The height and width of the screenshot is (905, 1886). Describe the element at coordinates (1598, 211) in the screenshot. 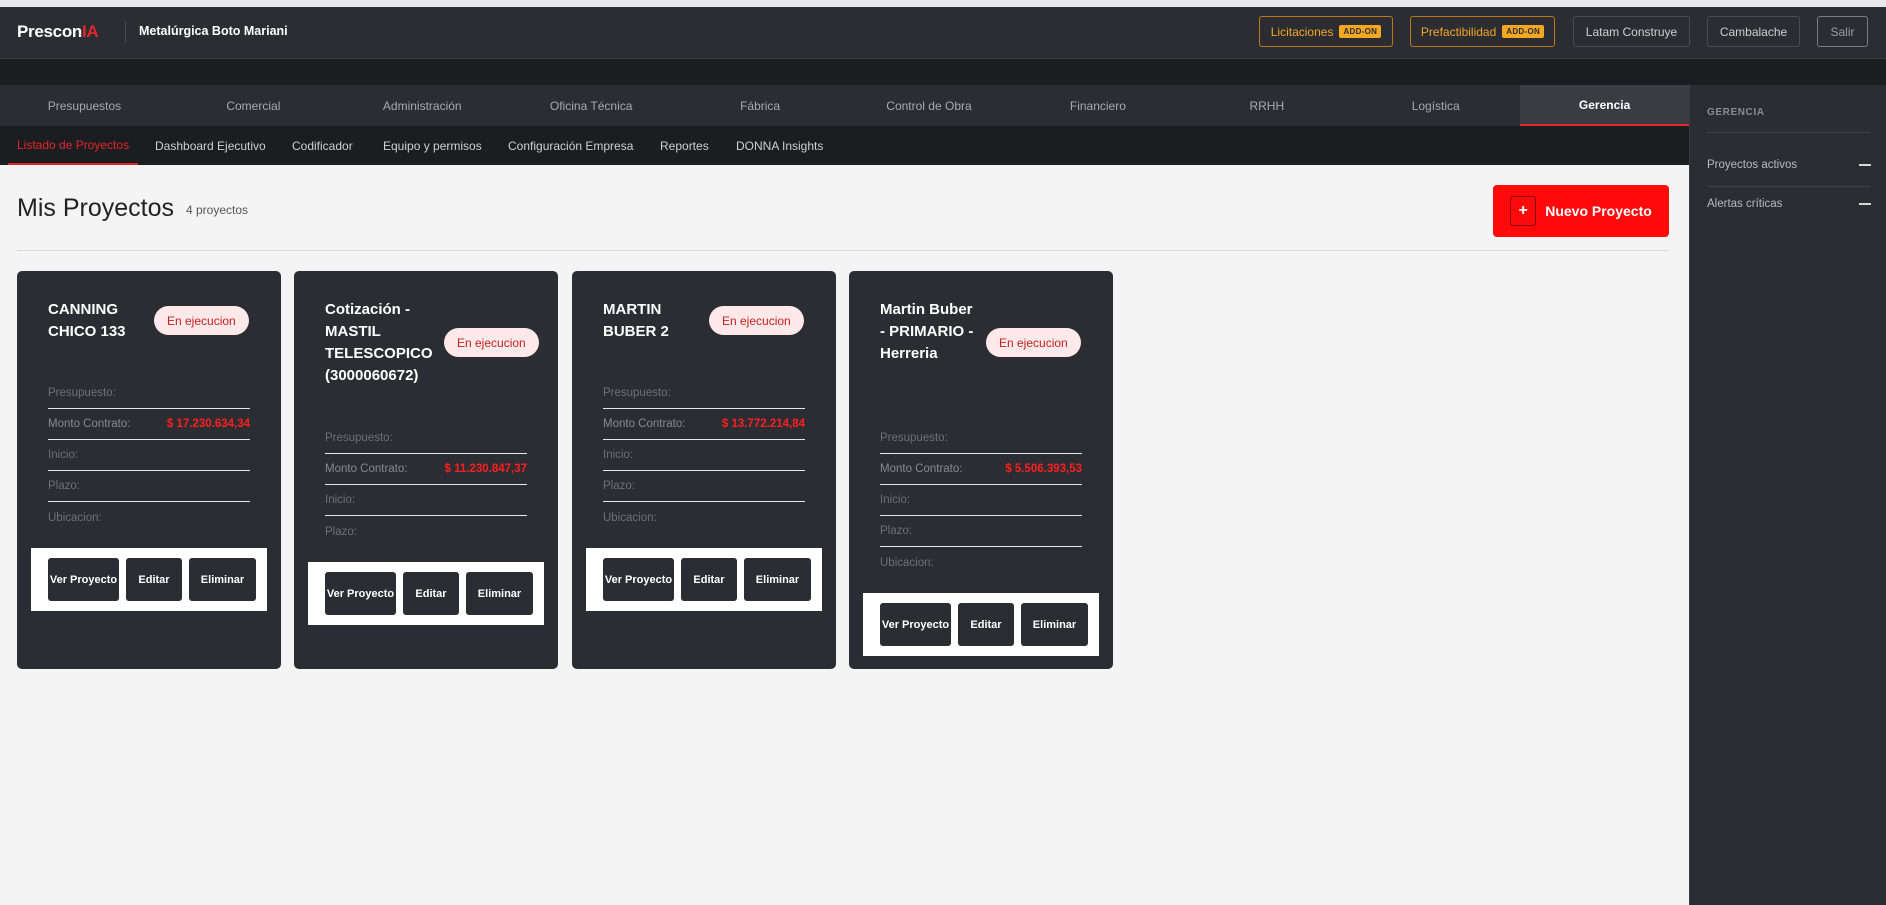

I see `new-project-label: Nuevo Proyecto` at that location.